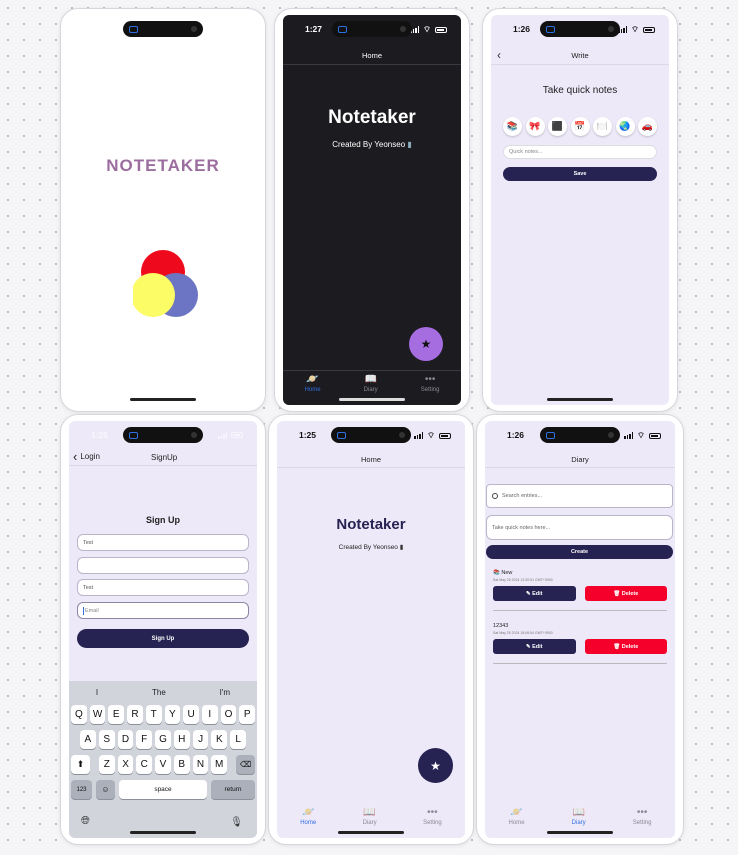 This screenshot has height=855, width=738. Describe the element at coordinates (512, 126) in the screenshot. I see `emoji-button-0: 📚` at that location.